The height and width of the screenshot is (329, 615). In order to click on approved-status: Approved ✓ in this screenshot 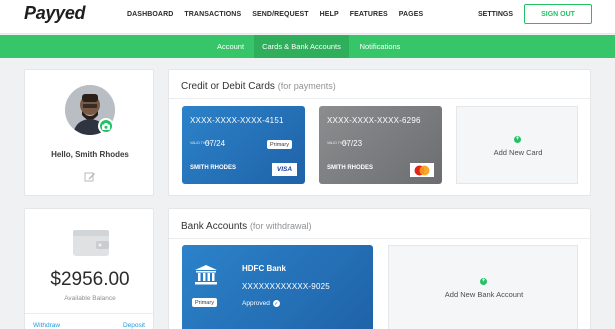, I will do `click(261, 303)`.